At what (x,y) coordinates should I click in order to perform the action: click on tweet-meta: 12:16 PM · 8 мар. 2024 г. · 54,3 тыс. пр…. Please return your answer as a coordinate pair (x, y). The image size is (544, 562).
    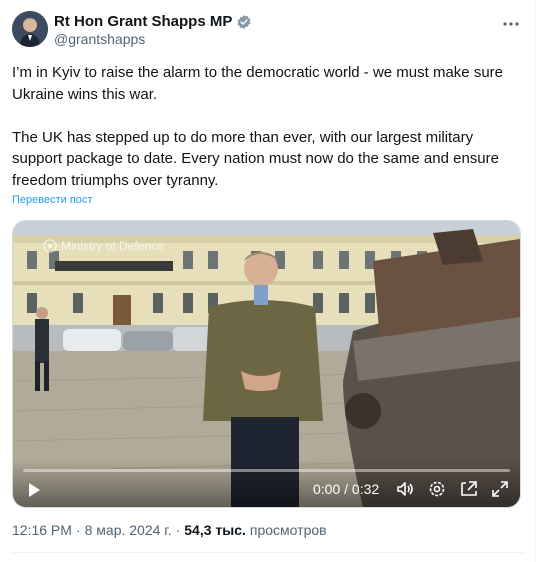
    Looking at the image, I should click on (169, 530).